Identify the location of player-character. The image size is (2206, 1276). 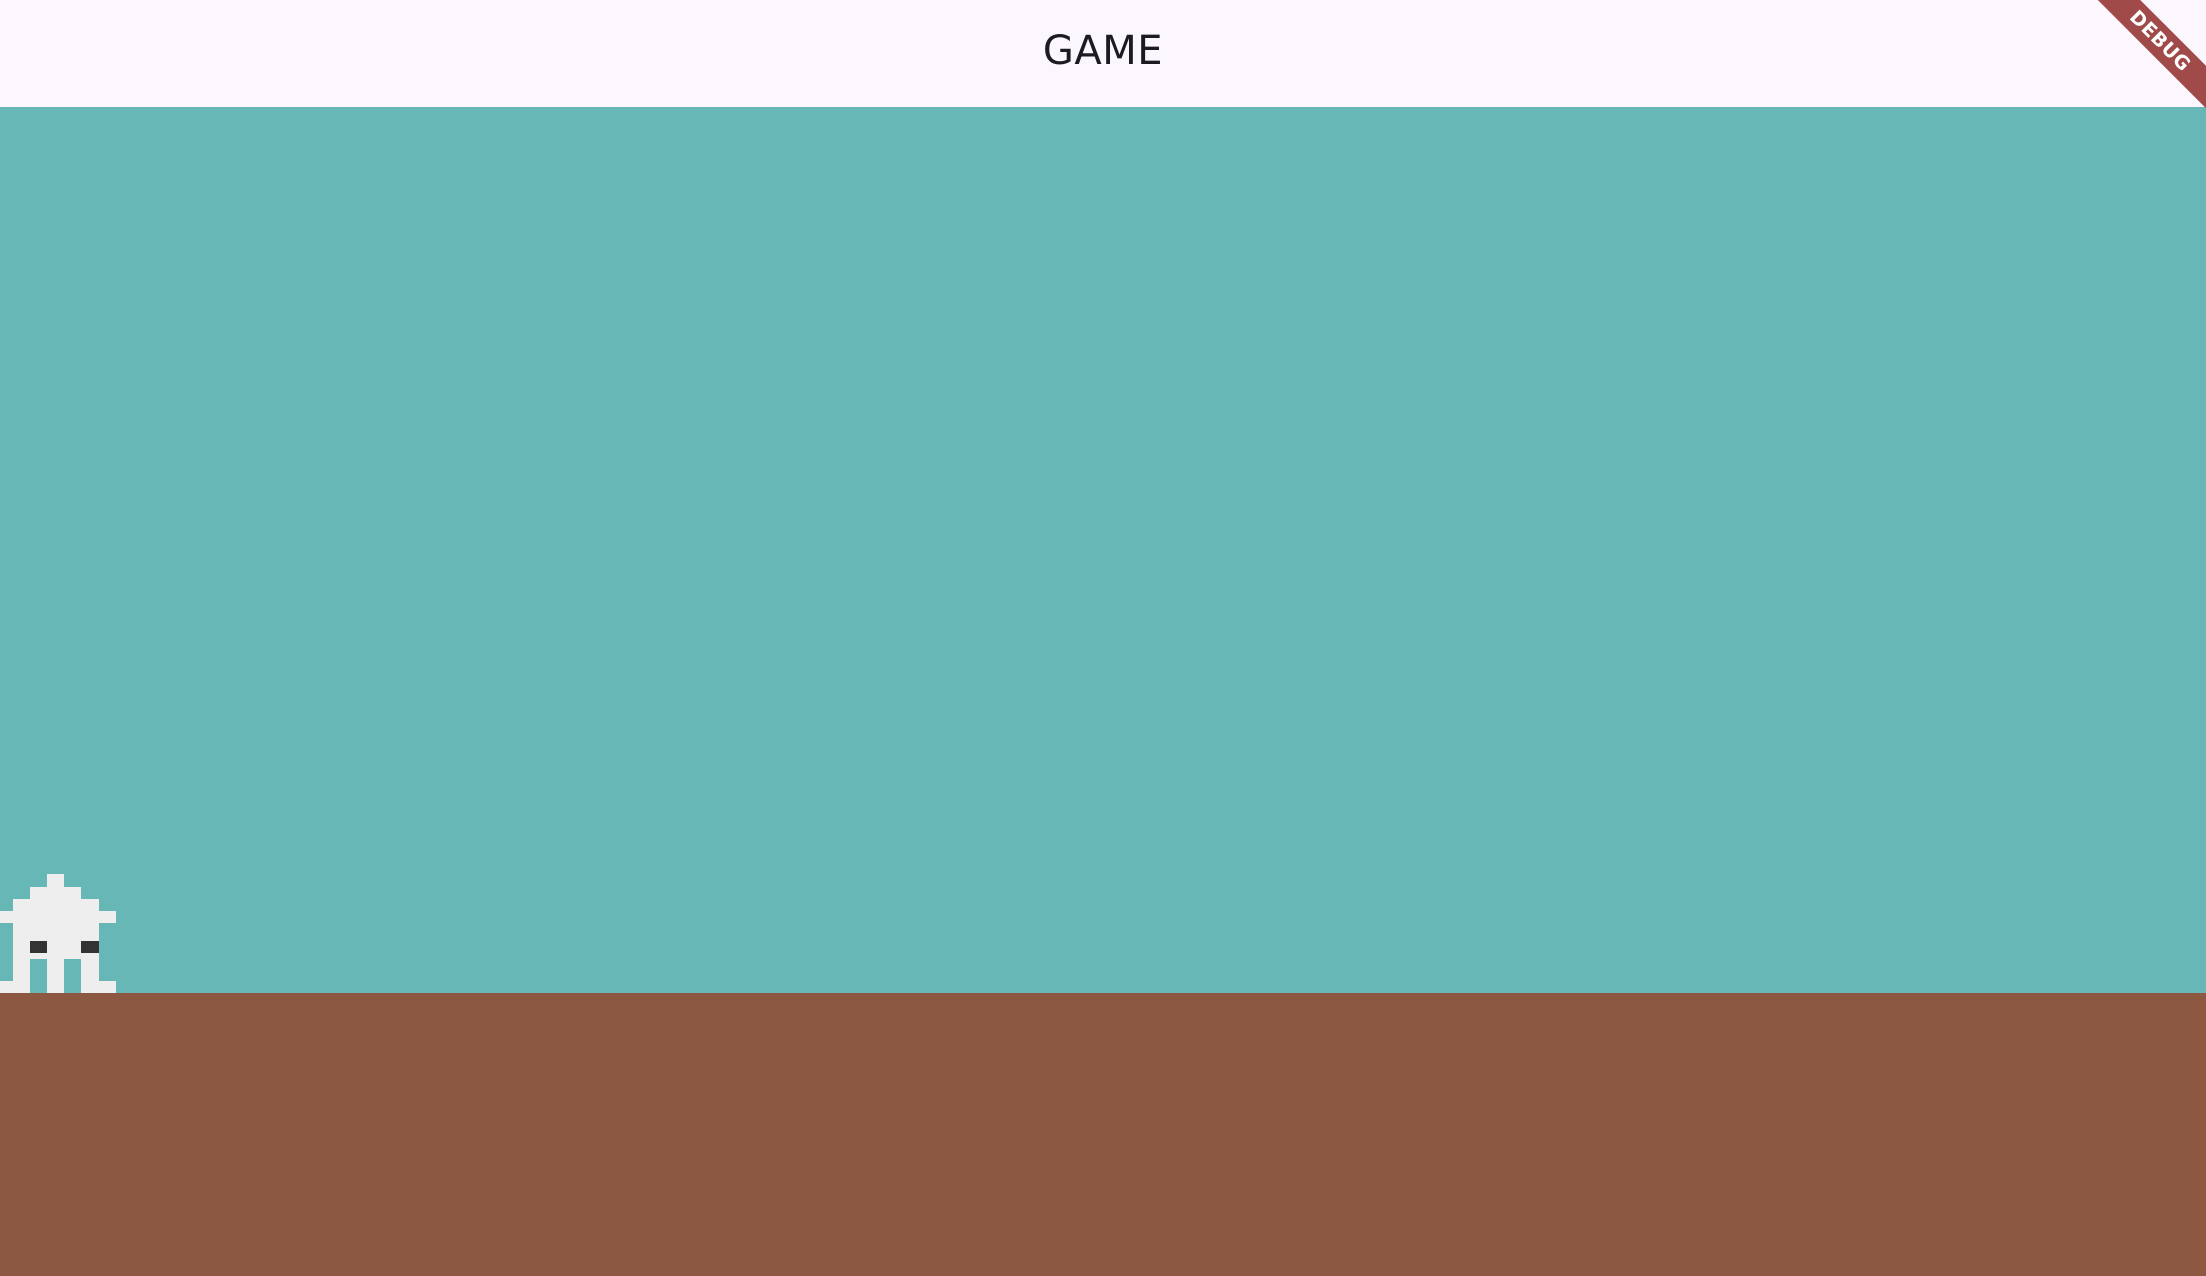
(58, 933).